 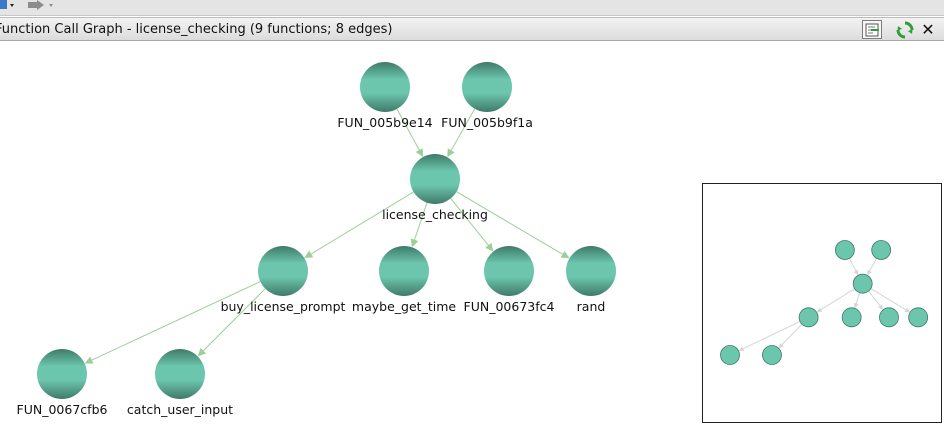 I want to click on export-graph-icon, so click(x=872, y=29).